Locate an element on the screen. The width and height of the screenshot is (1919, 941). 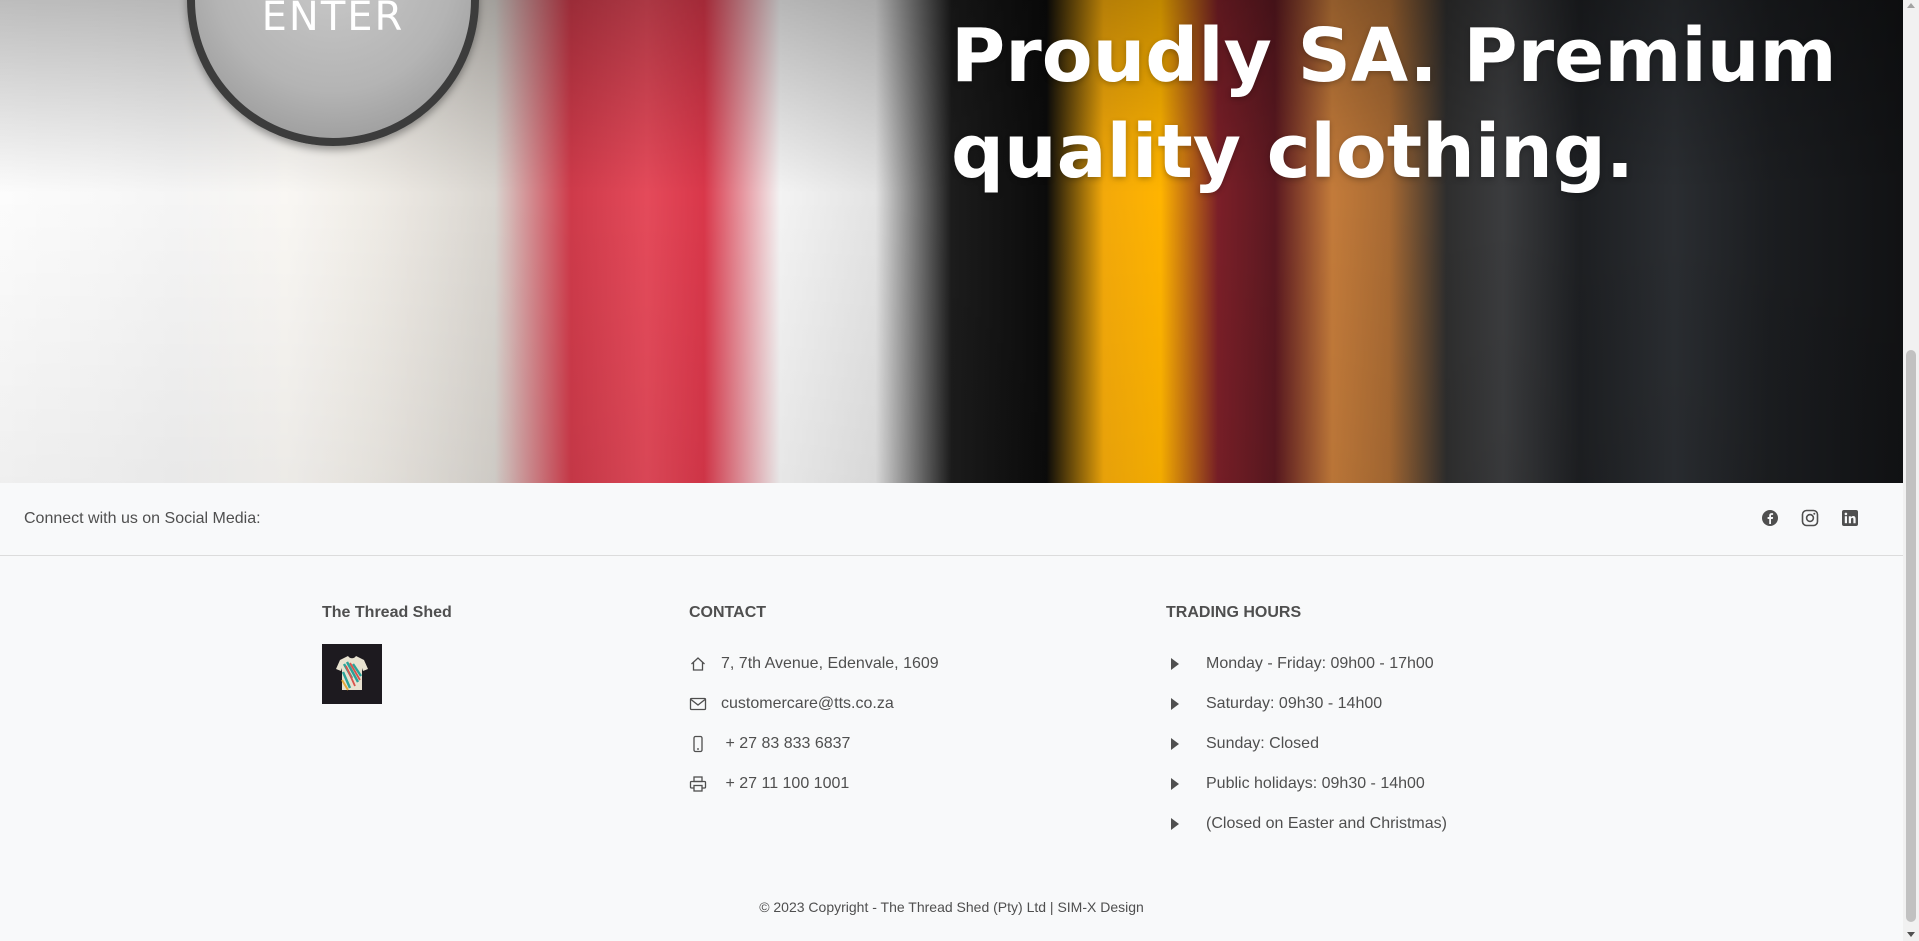
scroll-down-arrow-icon is located at coordinates (1911, 934).